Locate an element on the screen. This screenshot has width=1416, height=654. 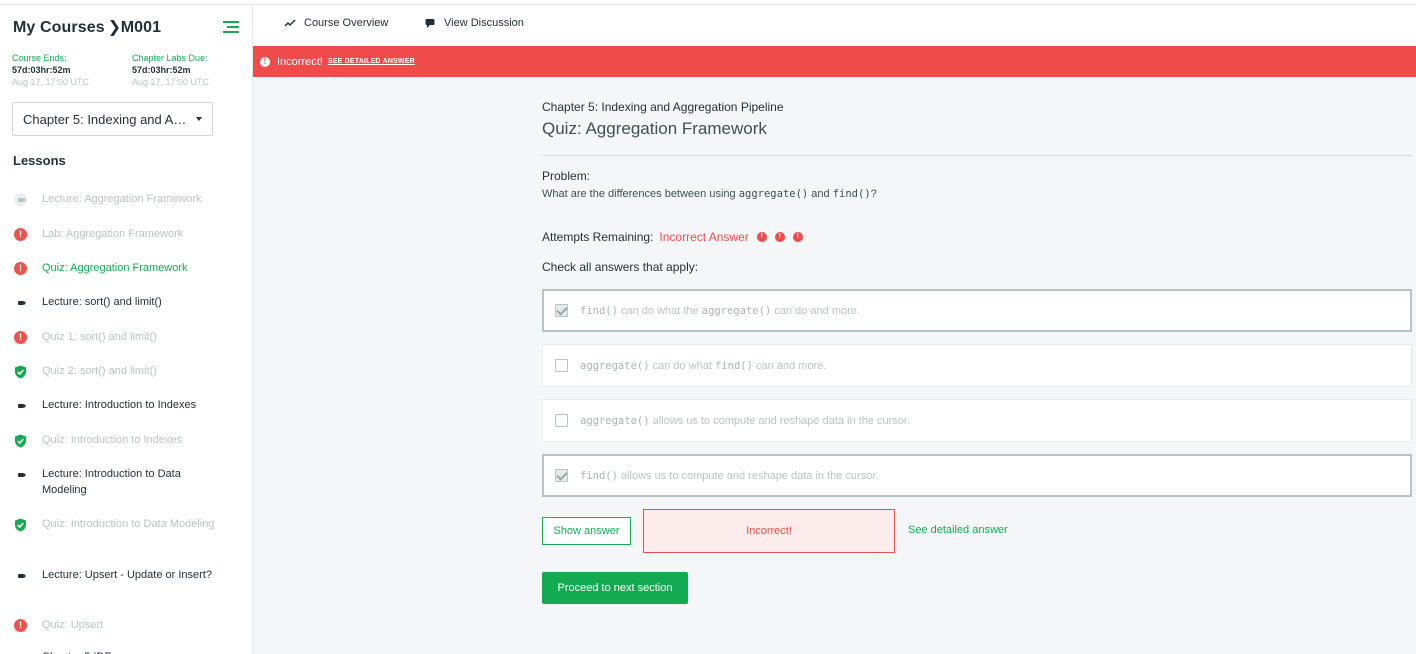
course-overview-link: Course Overview is located at coordinates (336, 23).